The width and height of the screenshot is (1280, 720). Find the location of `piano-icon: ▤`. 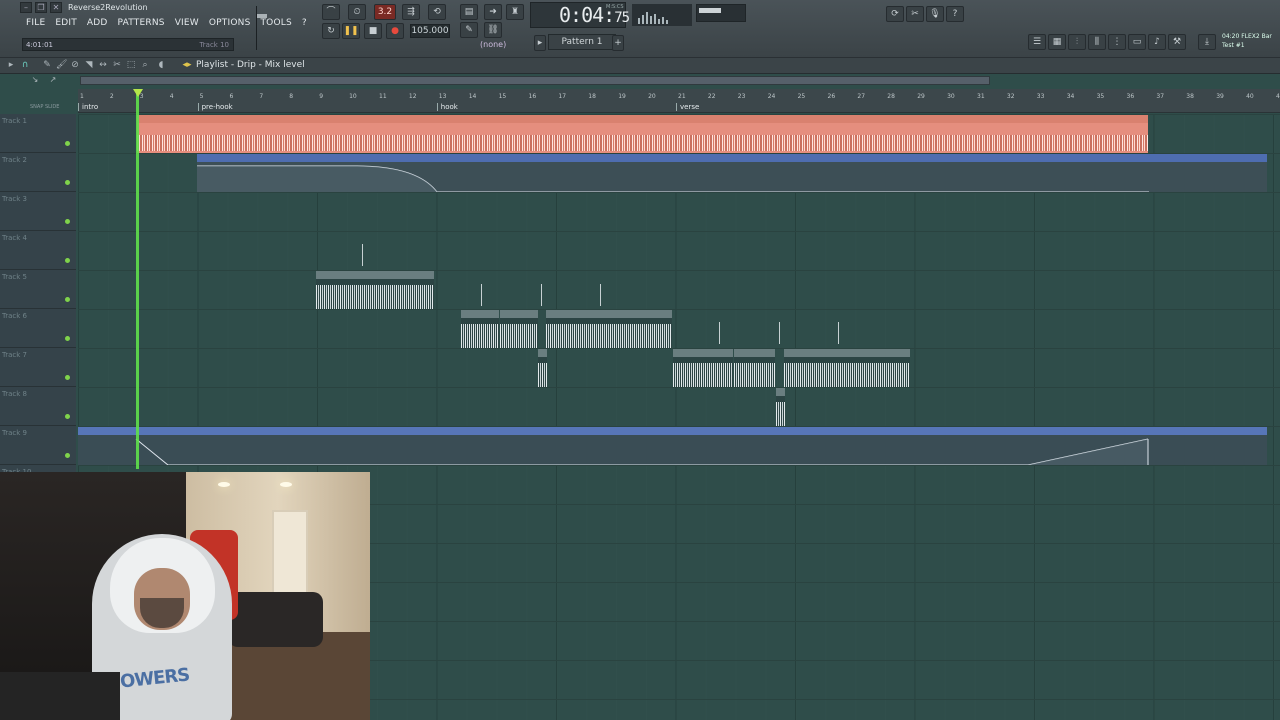

piano-icon: ▤ is located at coordinates (469, 12).